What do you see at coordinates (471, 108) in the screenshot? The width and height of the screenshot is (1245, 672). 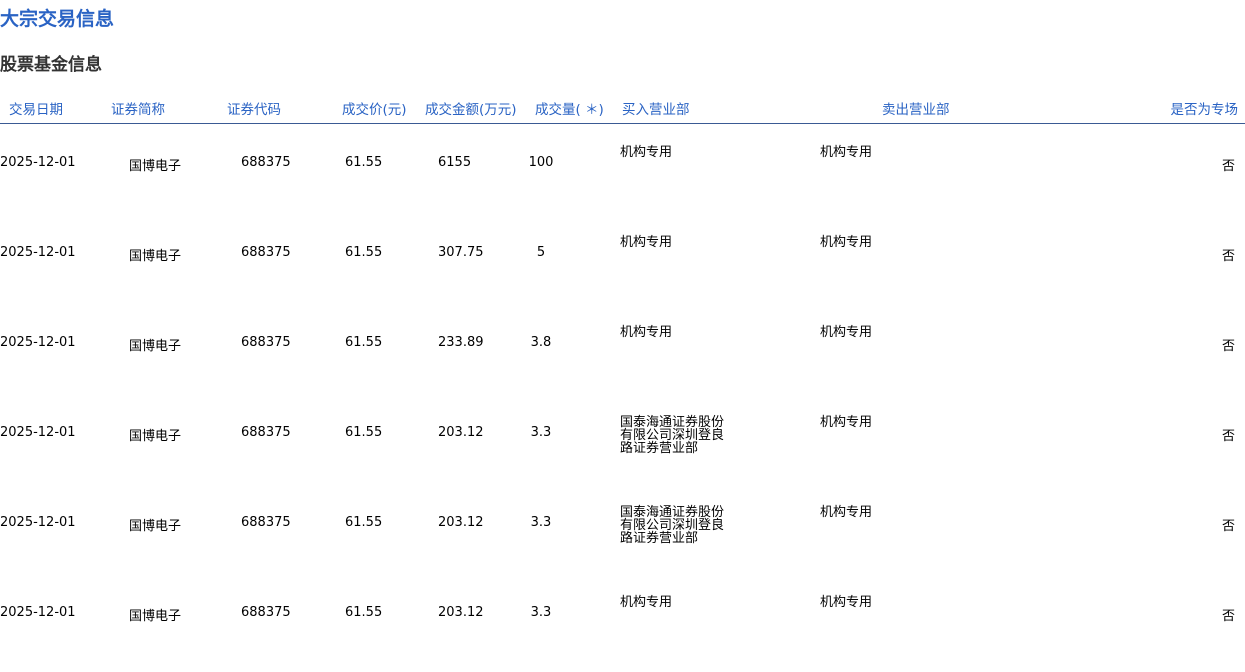 I see `header-amount: 成交金额(万元)` at bounding box center [471, 108].